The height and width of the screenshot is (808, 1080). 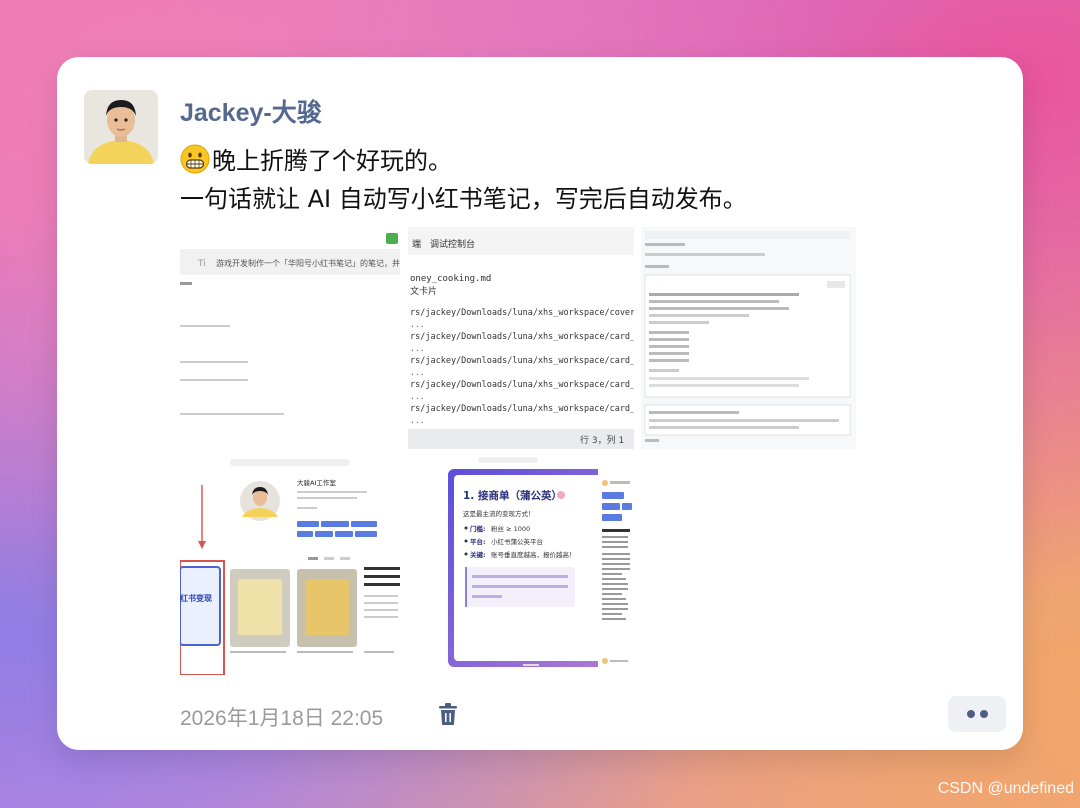 I want to click on bullet-label-3: 关键:, so click(x=478, y=554).